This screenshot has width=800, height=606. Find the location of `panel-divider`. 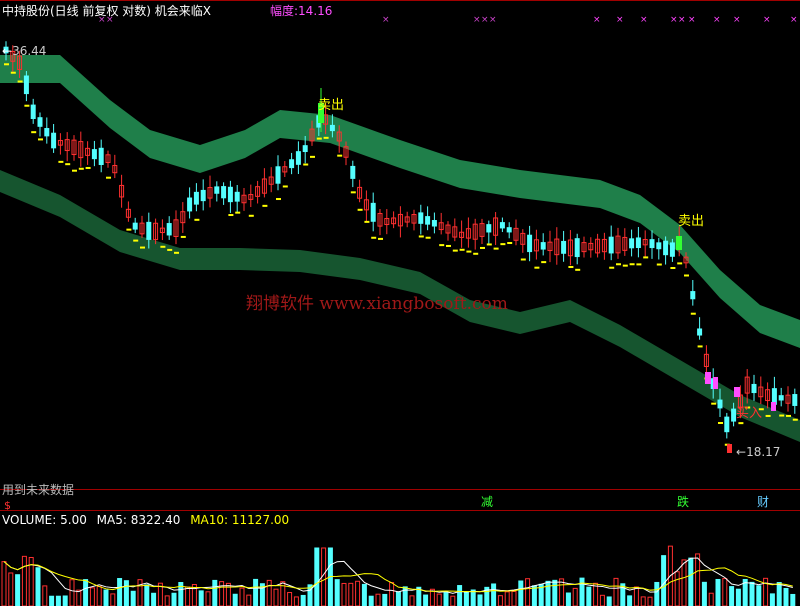

panel-divider is located at coordinates (400, 489).